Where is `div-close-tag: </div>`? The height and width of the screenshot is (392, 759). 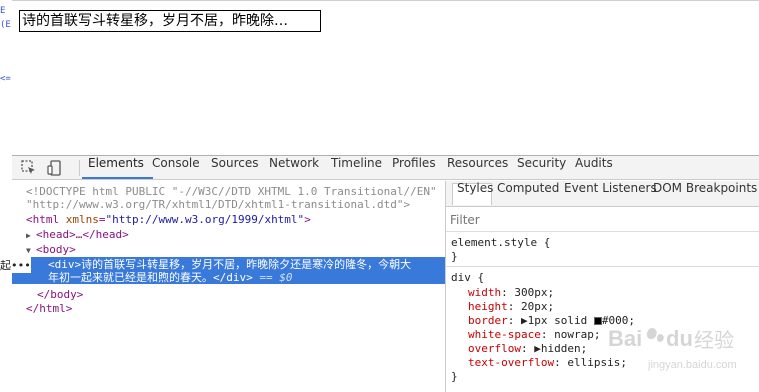 div-close-tag: </div> is located at coordinates (233, 277).